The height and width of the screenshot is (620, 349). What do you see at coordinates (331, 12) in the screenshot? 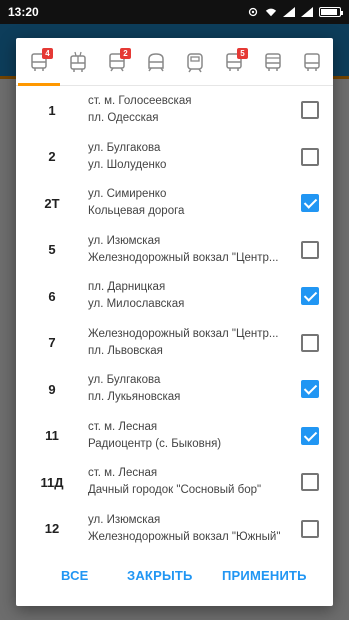
I see `battery-icon` at bounding box center [331, 12].